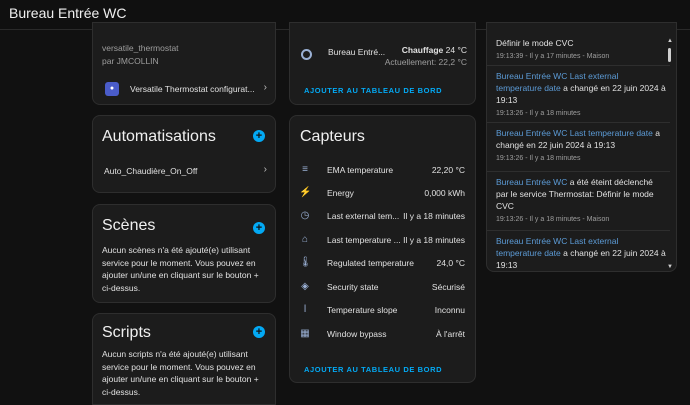 The height and width of the screenshot is (405, 690). I want to click on sensor-row: ◈ Security state Sécurisé, so click(382, 287).